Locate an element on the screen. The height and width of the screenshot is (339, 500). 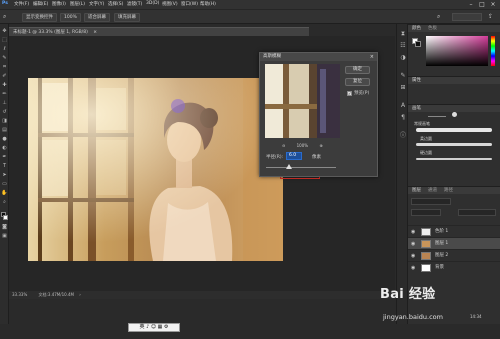
crop-tool-icon: ⌗ is located at coordinates (4, 67).